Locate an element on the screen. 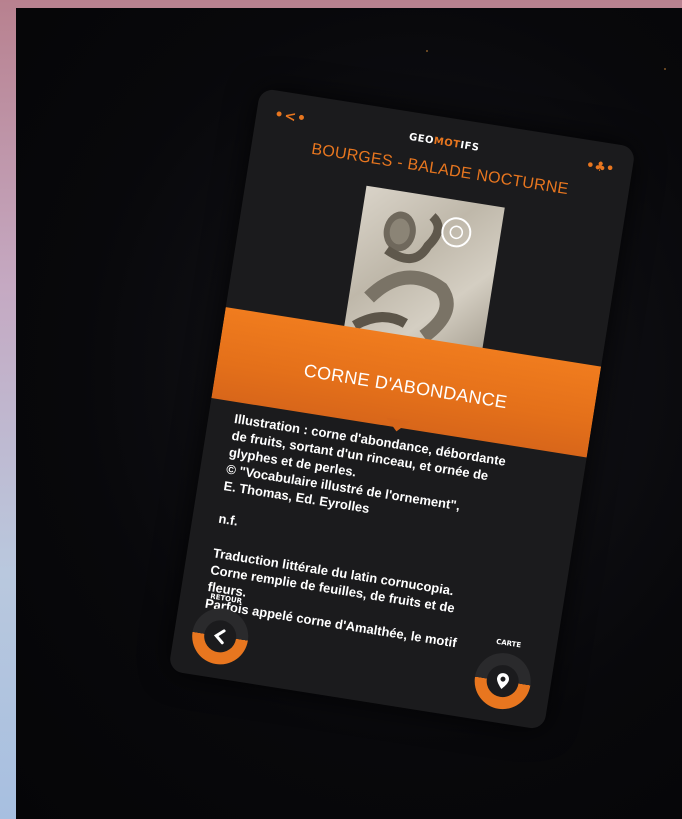  banner-pointer is located at coordinates (397, 425).